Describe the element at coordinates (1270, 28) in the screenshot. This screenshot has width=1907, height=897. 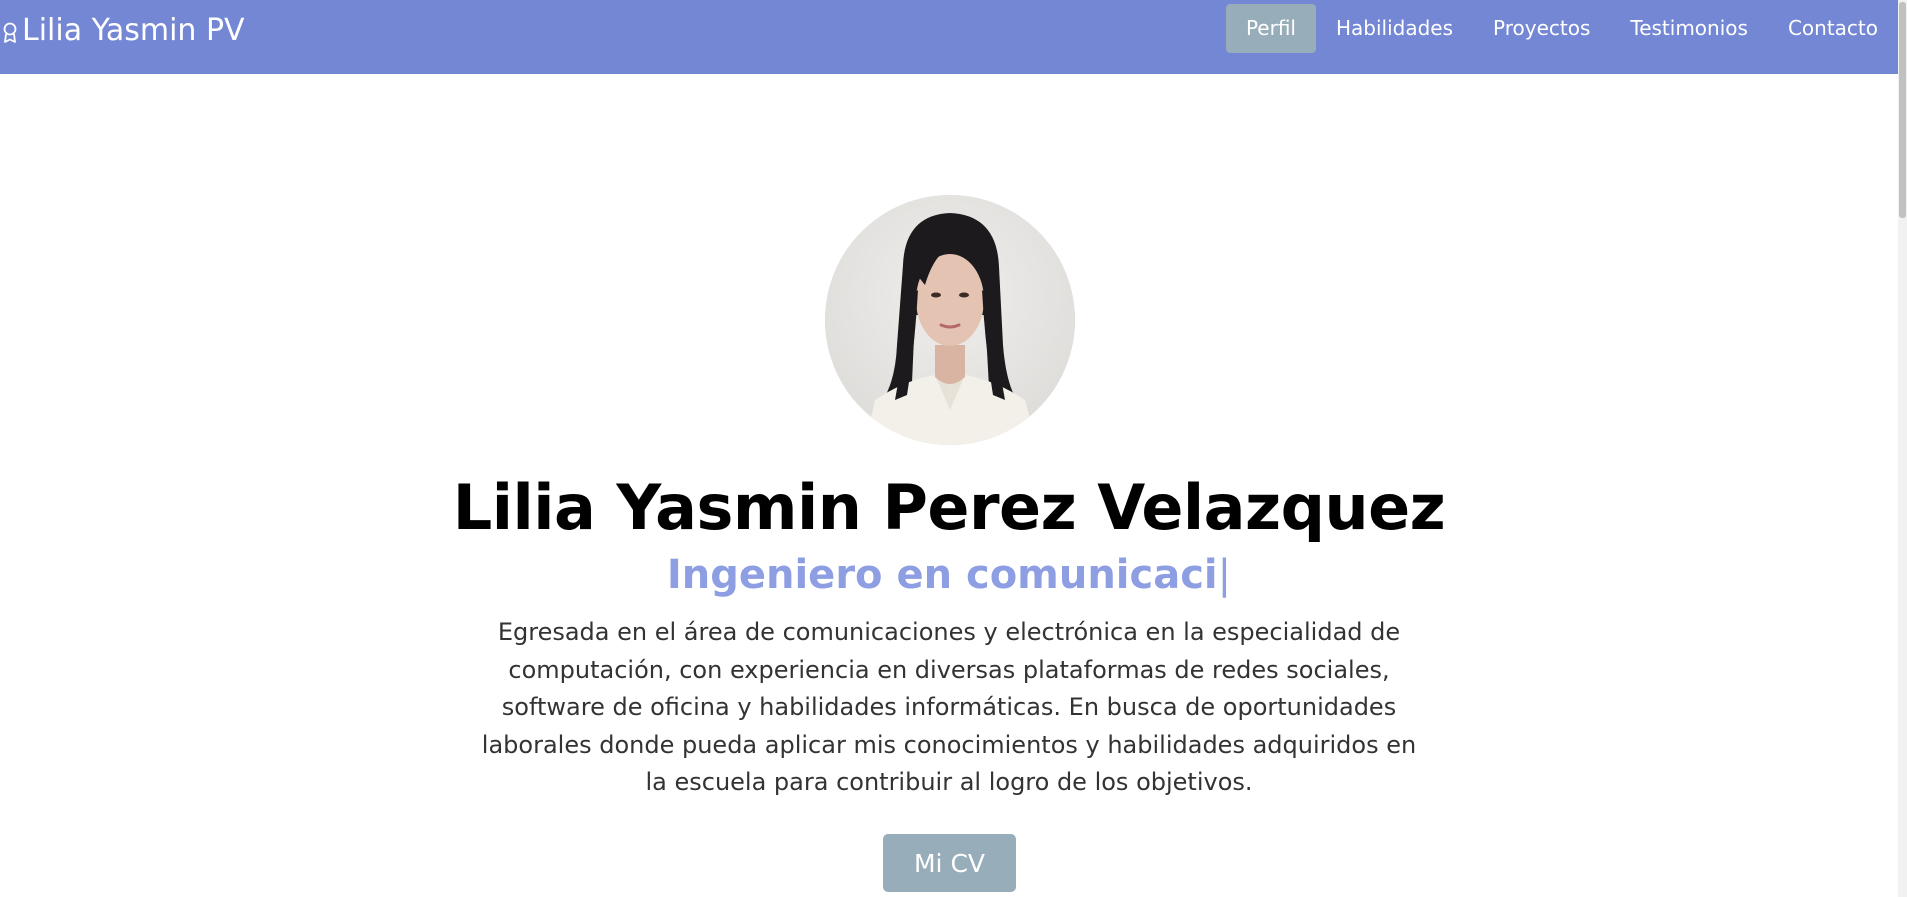
I see `nav-link-perfil: Perfil` at that location.